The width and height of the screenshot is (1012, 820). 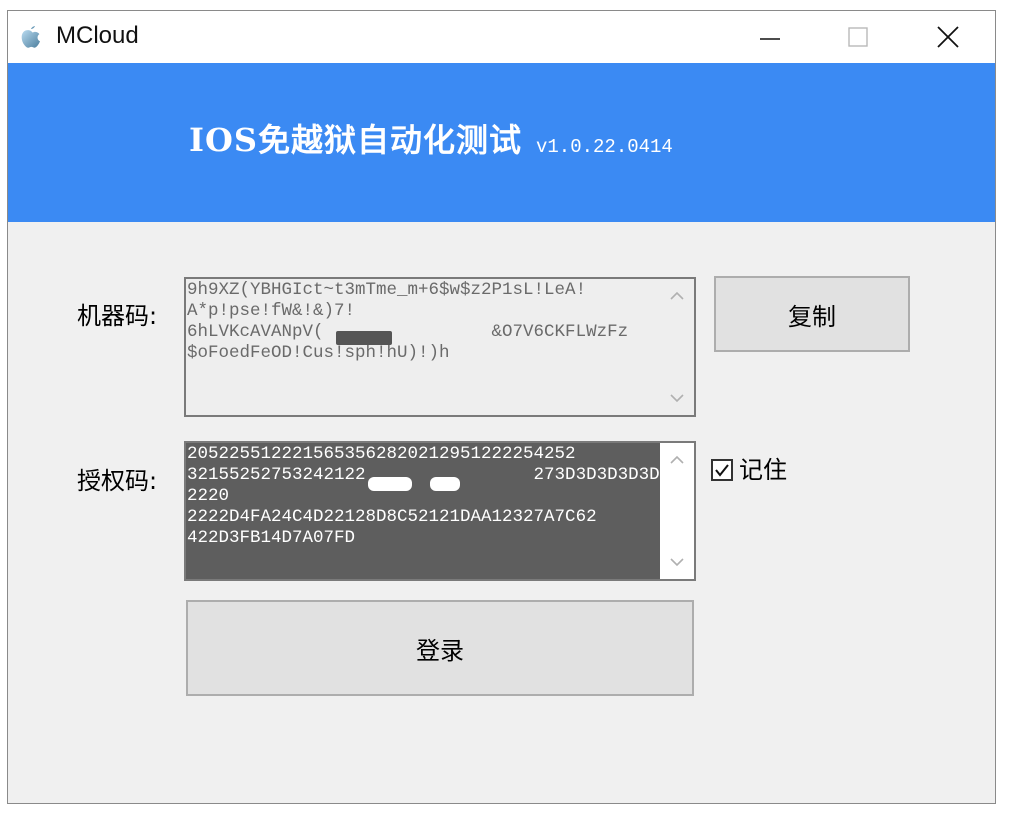 I want to click on maximize-icon, so click(x=858, y=37).